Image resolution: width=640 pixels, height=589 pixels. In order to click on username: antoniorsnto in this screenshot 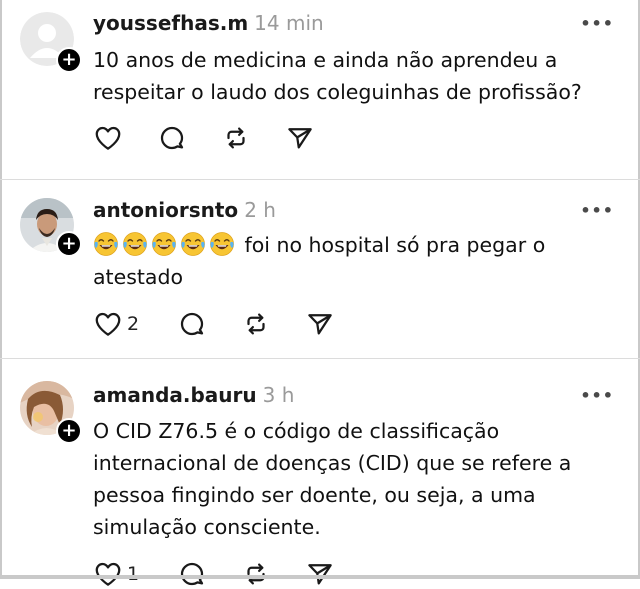, I will do `click(165, 210)`.